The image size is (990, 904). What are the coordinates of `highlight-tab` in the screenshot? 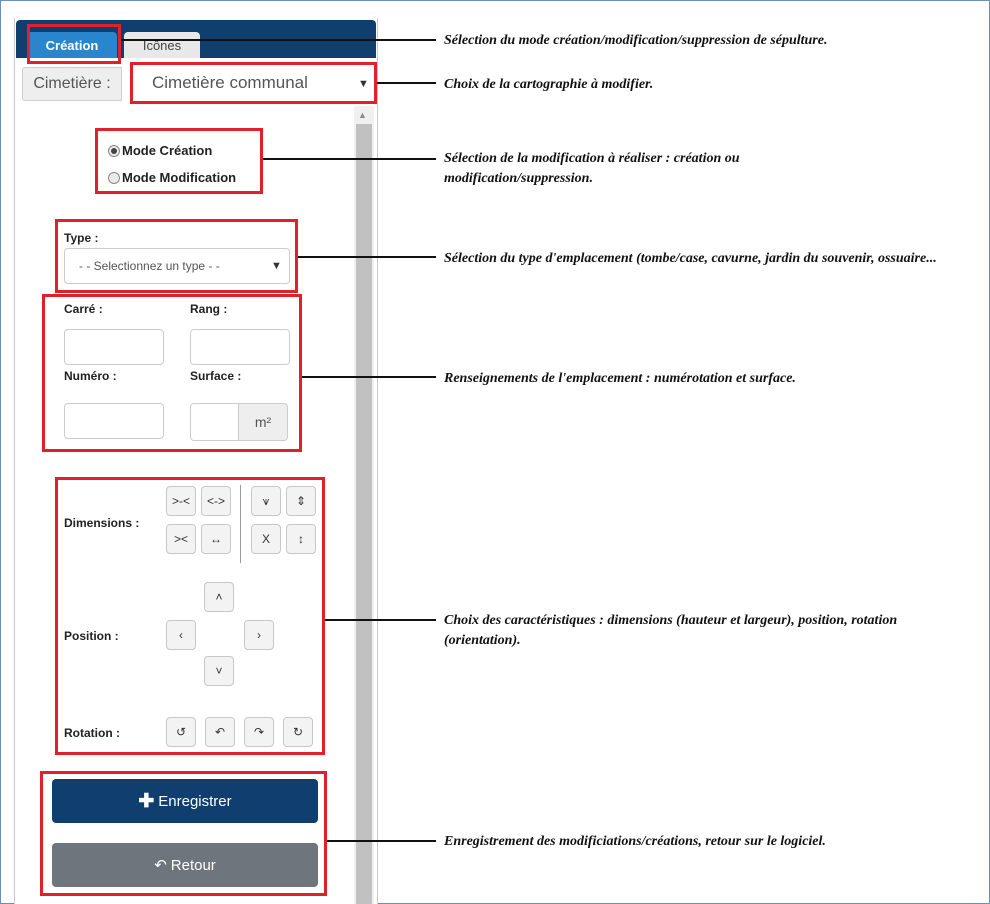 It's located at (74, 44).